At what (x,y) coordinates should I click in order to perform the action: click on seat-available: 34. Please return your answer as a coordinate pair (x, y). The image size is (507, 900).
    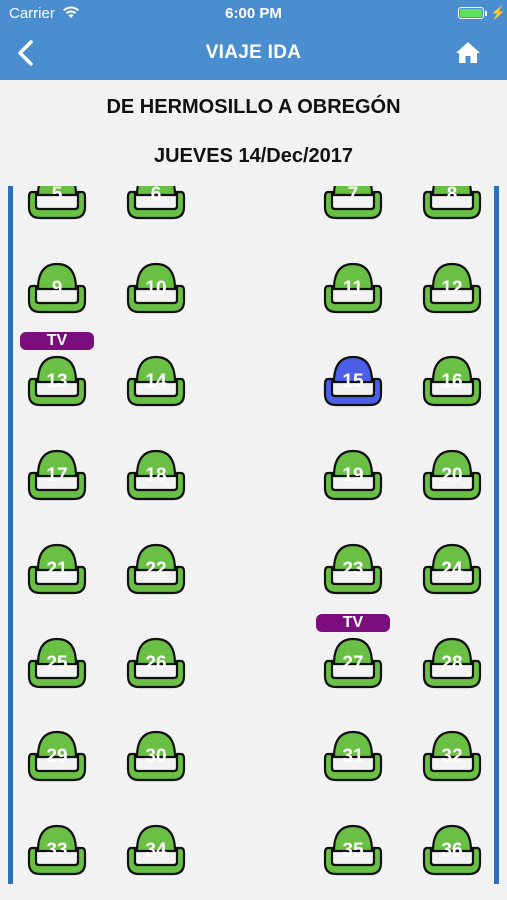
    Looking at the image, I should click on (156, 847).